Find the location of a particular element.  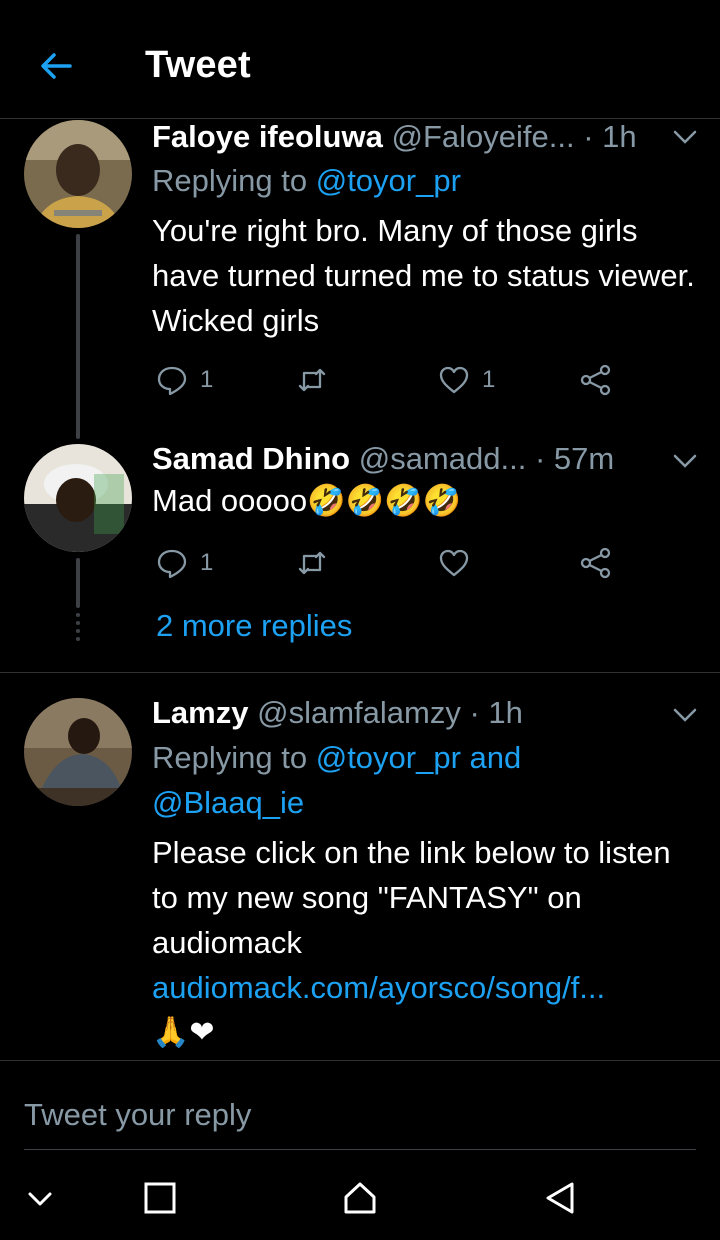

like-count: 1 is located at coordinates (489, 379).